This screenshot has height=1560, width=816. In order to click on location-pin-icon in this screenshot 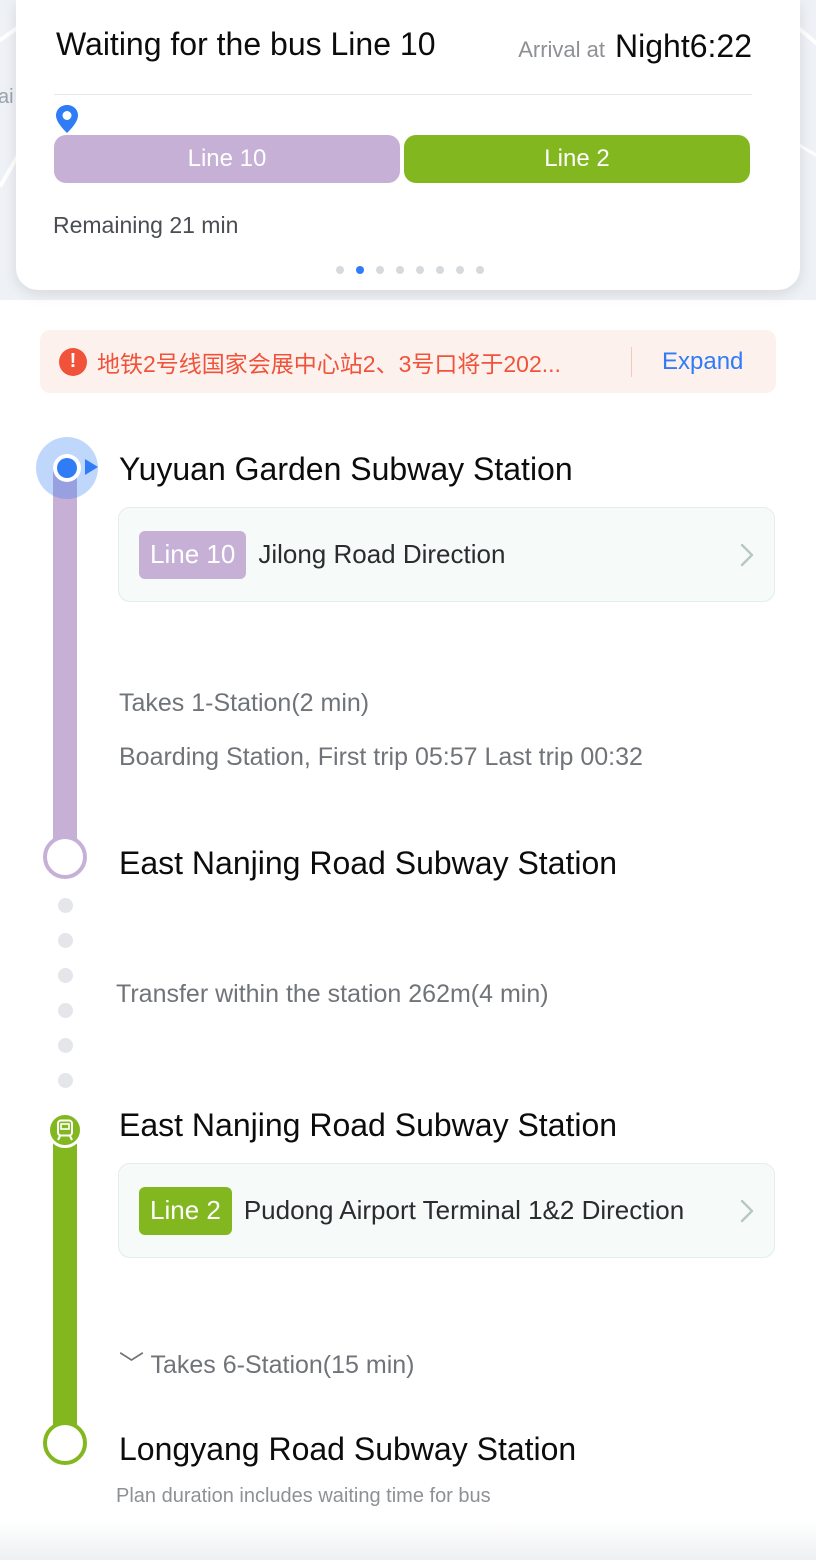, I will do `click(67, 119)`.